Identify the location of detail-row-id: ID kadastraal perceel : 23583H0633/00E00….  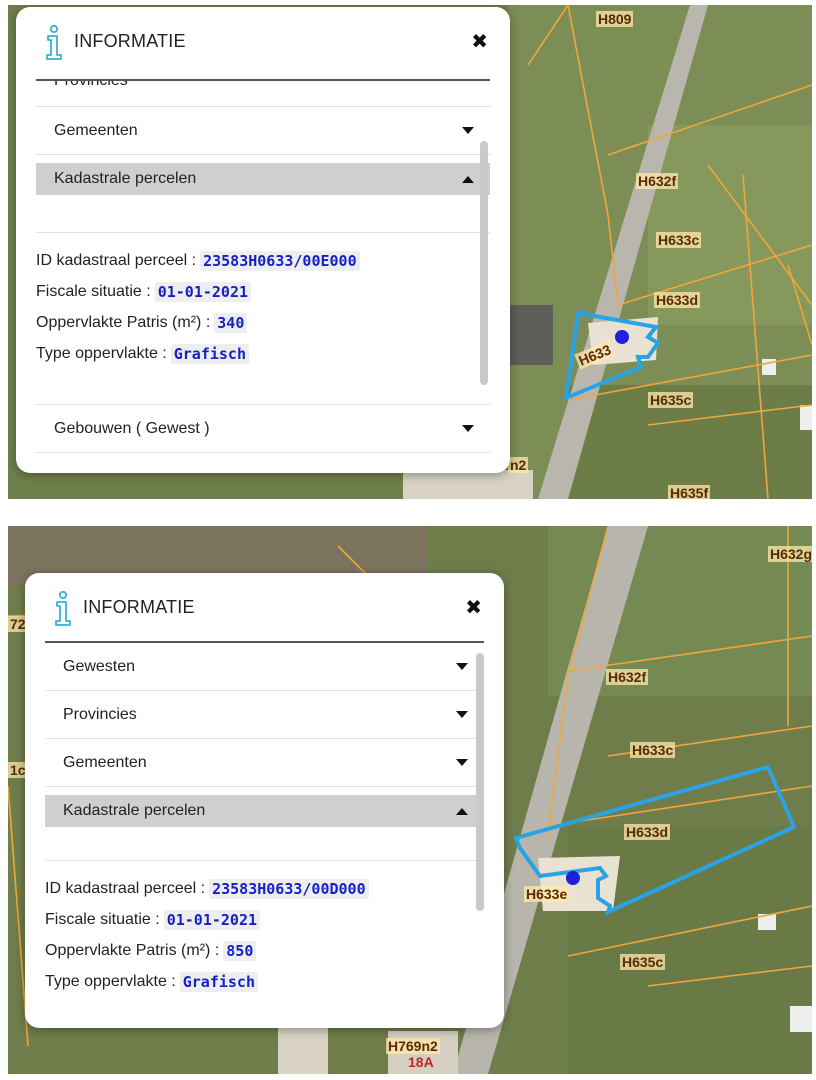
(263, 260).